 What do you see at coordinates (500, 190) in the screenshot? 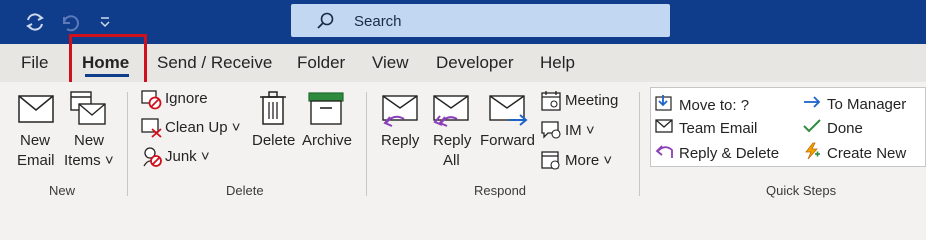
I see `group-label-respond: Respond` at bounding box center [500, 190].